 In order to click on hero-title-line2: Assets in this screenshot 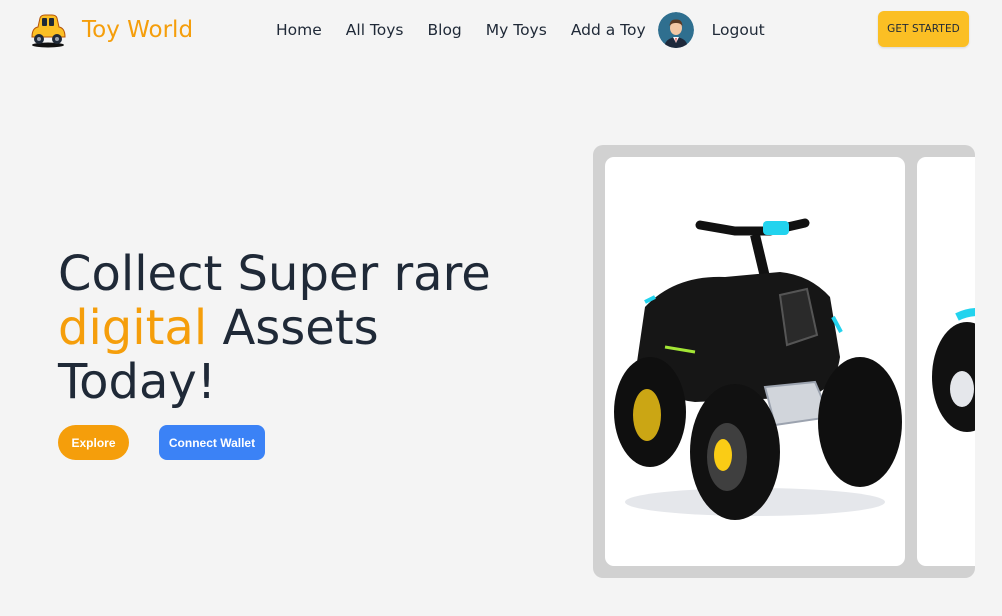, I will do `click(293, 328)`.